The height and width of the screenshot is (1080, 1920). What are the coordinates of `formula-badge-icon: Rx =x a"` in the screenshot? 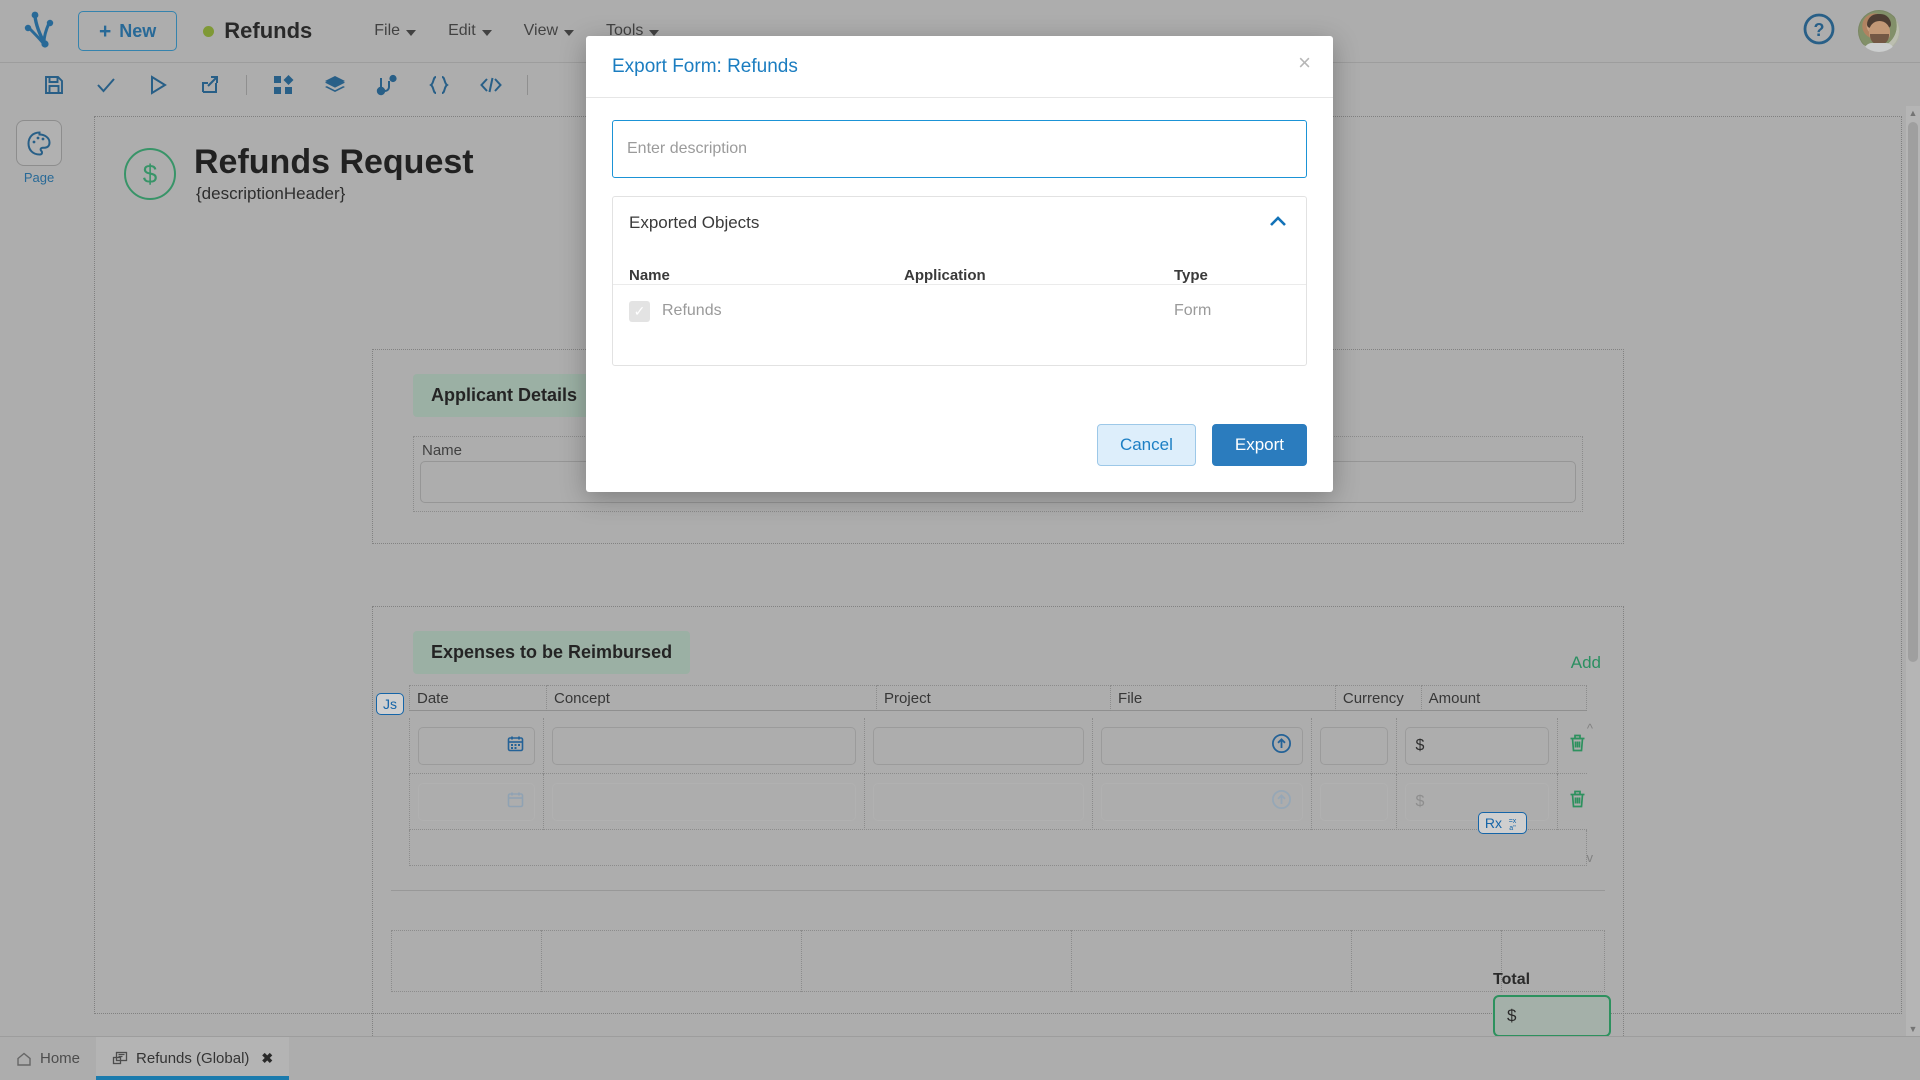 It's located at (1502, 823).